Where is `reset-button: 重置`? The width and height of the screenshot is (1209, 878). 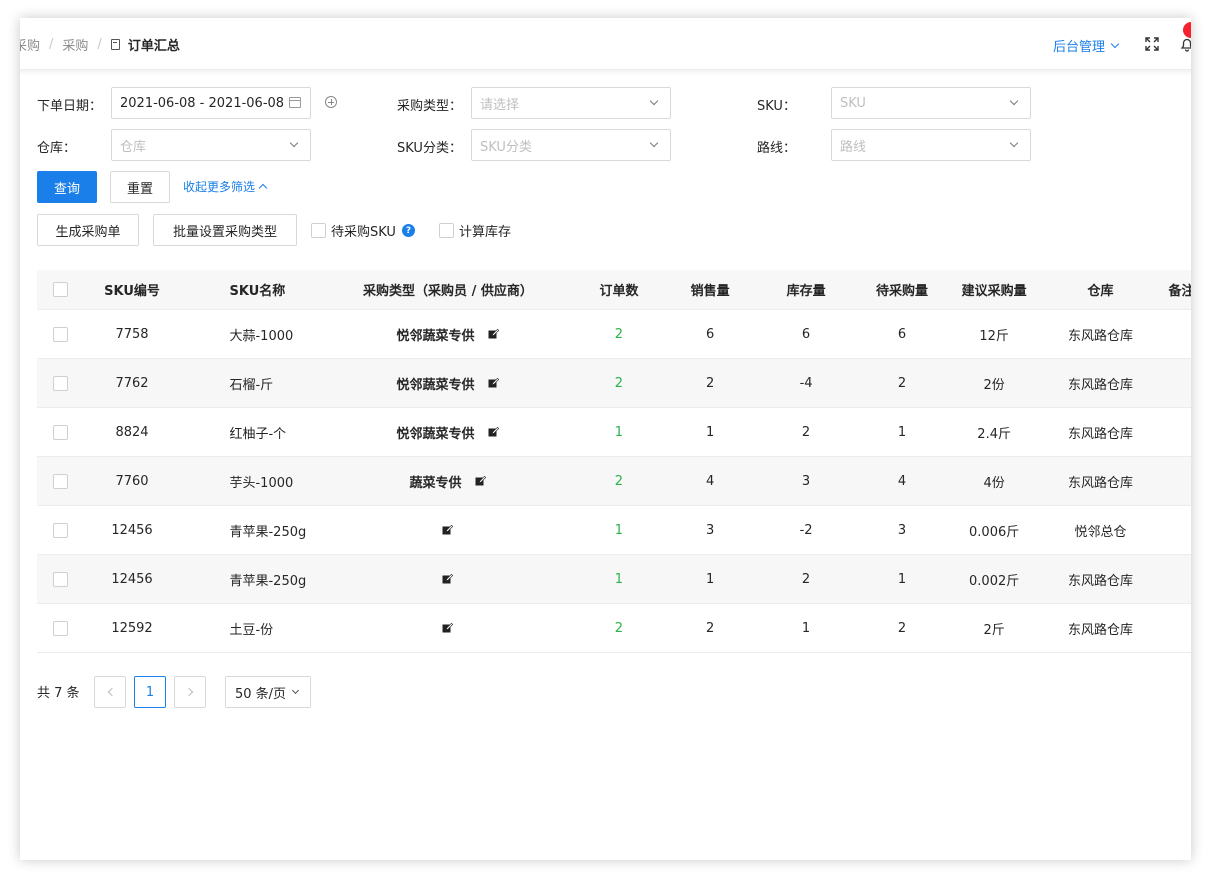 reset-button: 重置 is located at coordinates (140, 187).